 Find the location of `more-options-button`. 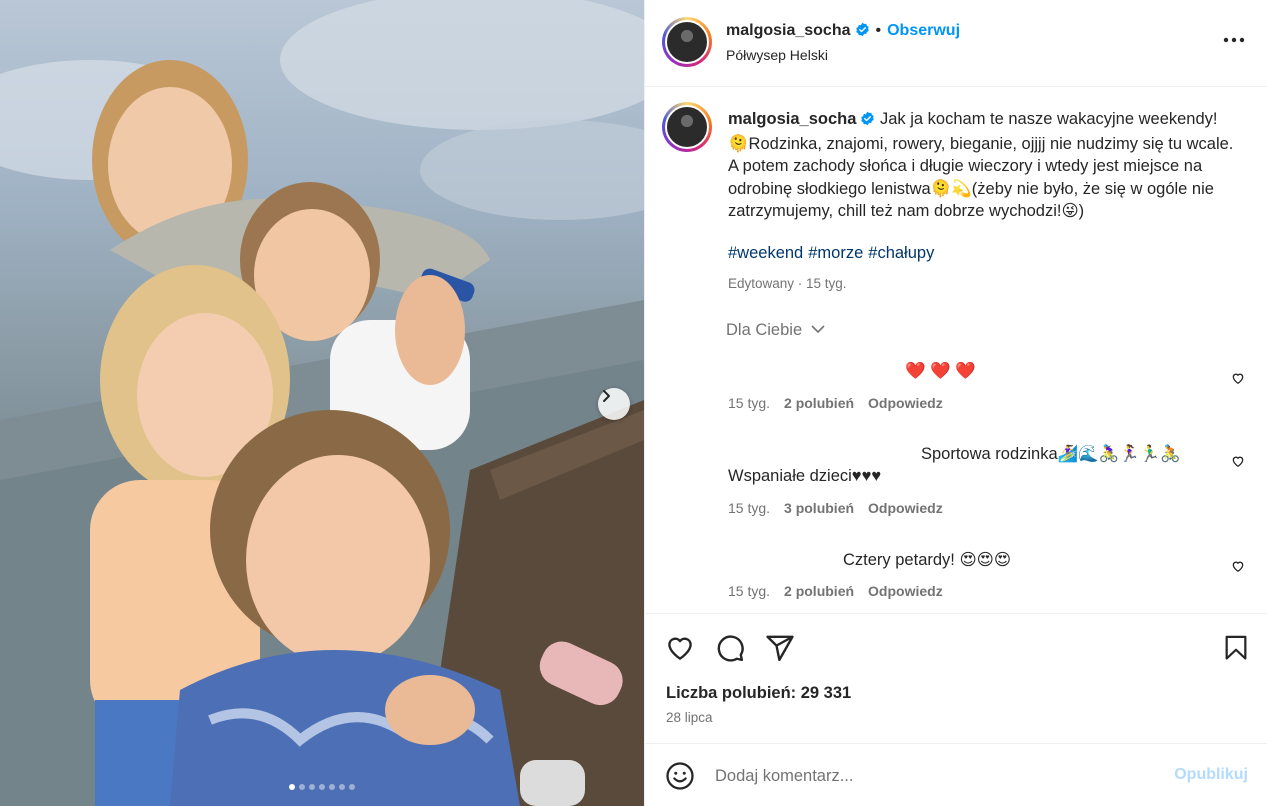

more-options-button is located at coordinates (1234, 39).